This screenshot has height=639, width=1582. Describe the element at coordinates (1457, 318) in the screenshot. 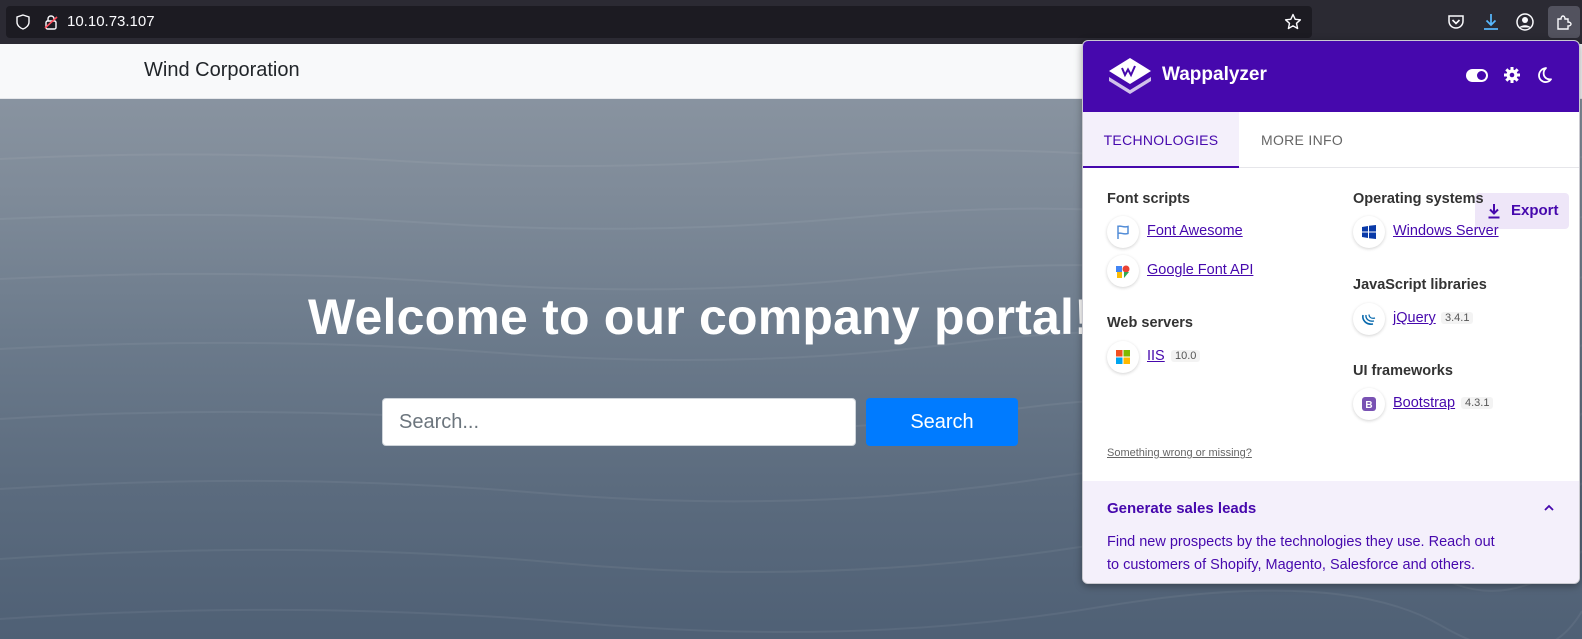

I see `tech-version: 3.4.1` at that location.